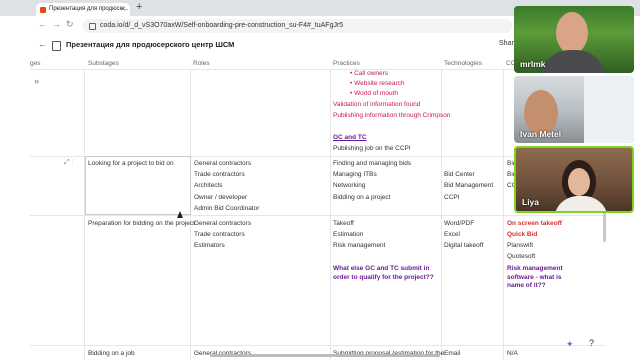 The height and width of the screenshot is (360, 640). I want to click on practice-item: Managing ITBs, so click(355, 174).